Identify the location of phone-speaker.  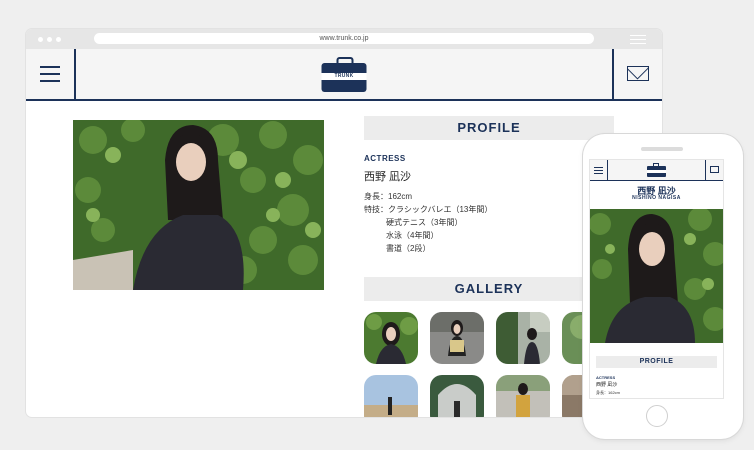
(662, 149).